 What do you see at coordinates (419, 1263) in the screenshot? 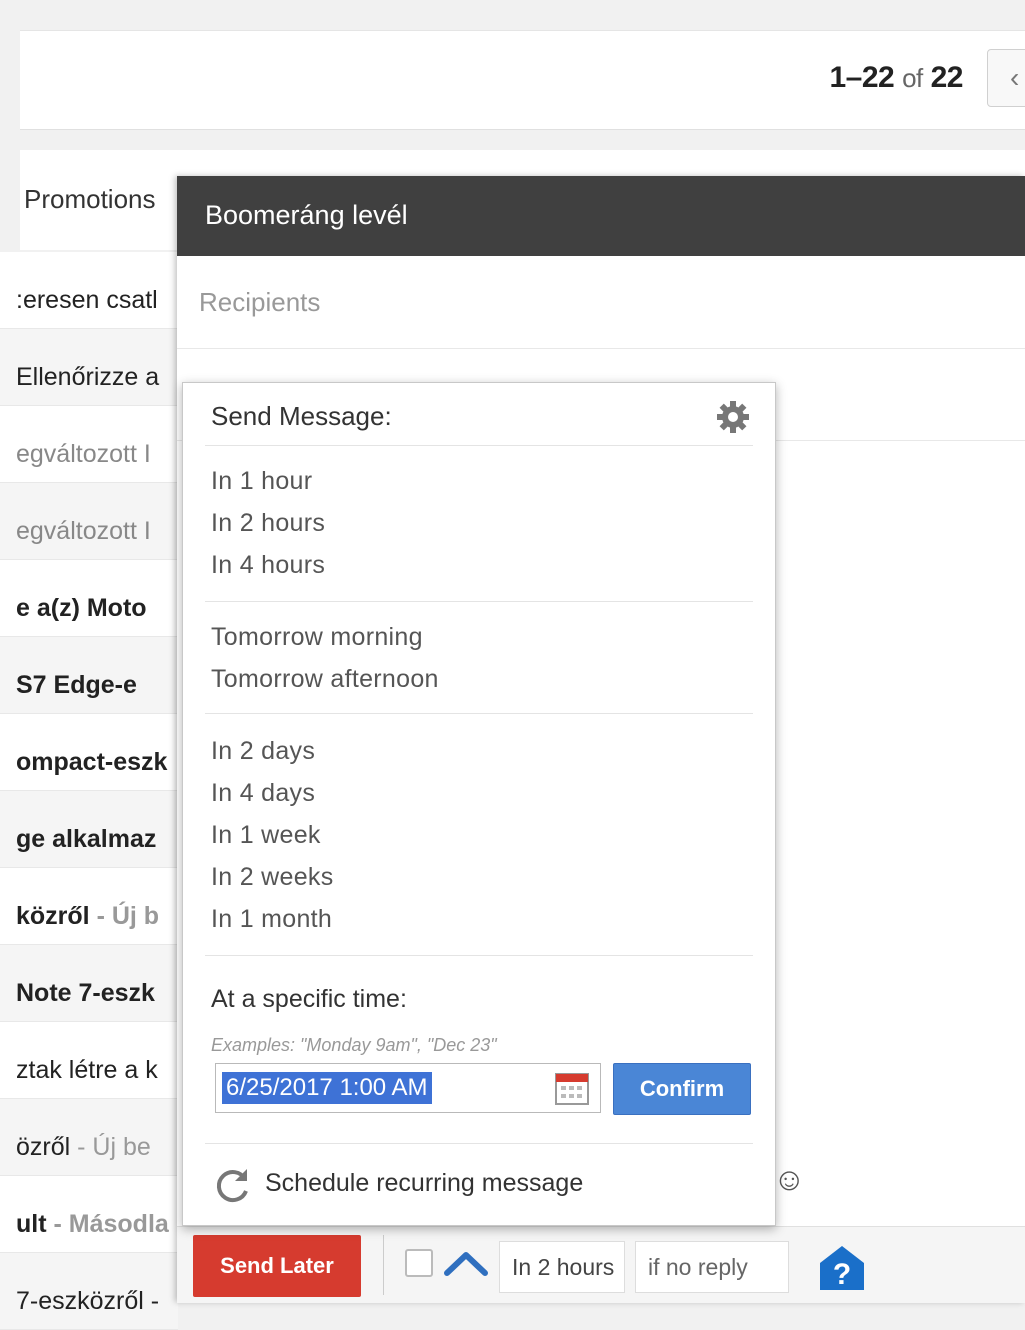
I see `boomerang-checkbox` at bounding box center [419, 1263].